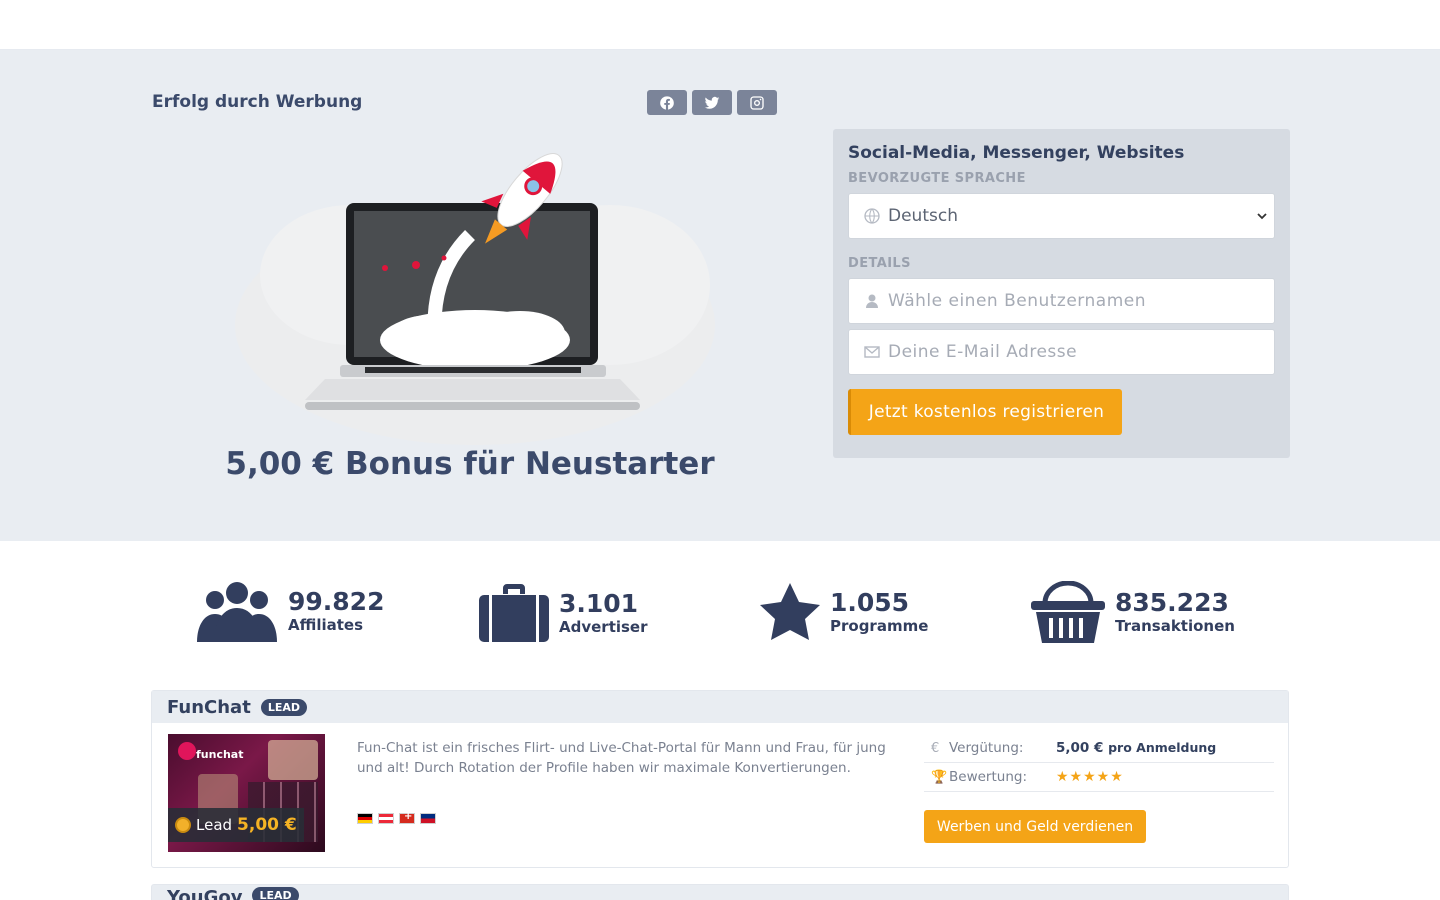 Image resolution: width=1440 pixels, height=900 pixels. What do you see at coordinates (470, 464) in the screenshot?
I see `bonus-headline: 5,00 € Bonus für Neustarter` at bounding box center [470, 464].